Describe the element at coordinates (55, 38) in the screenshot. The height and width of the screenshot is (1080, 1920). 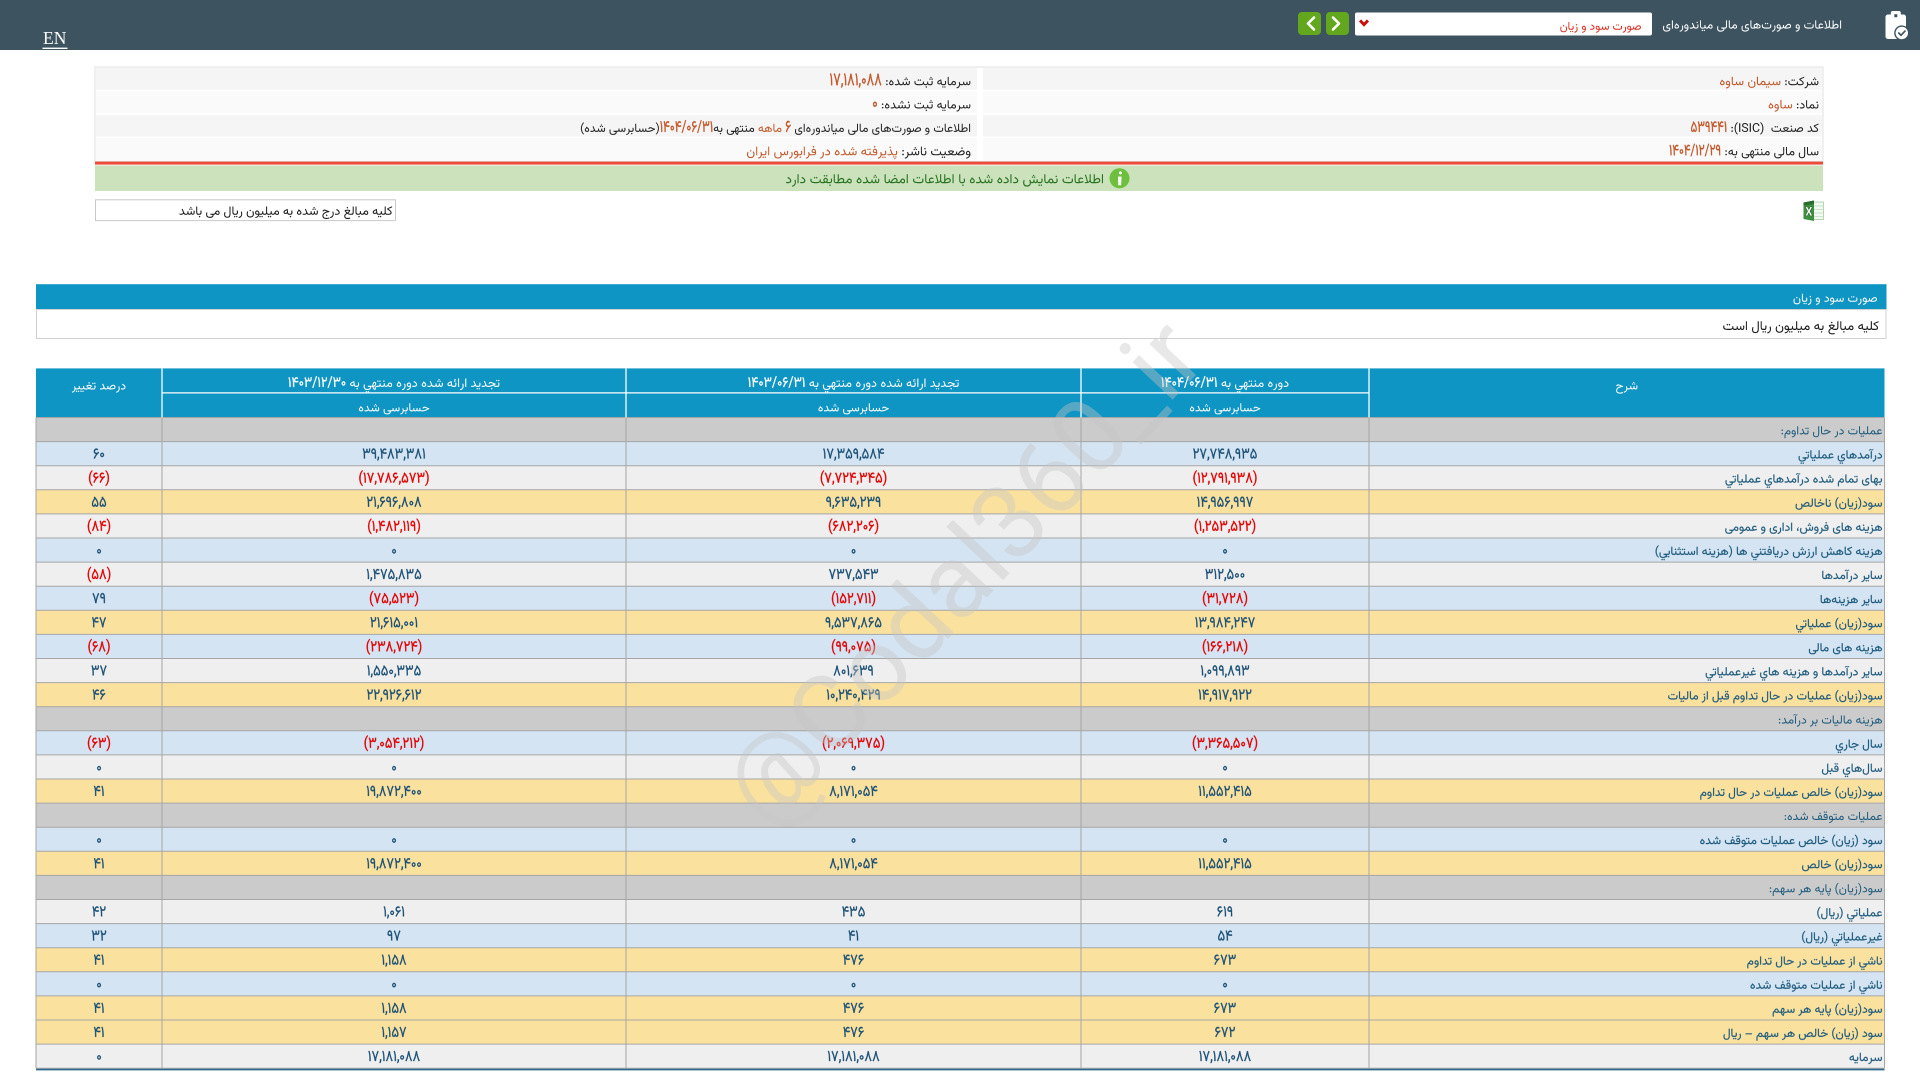
I see `svg-text: EN` at that location.